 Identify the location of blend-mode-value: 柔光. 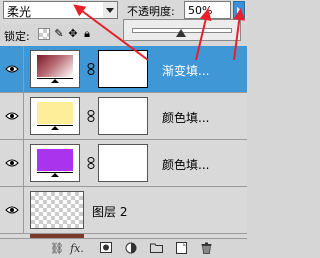
(19, 12).